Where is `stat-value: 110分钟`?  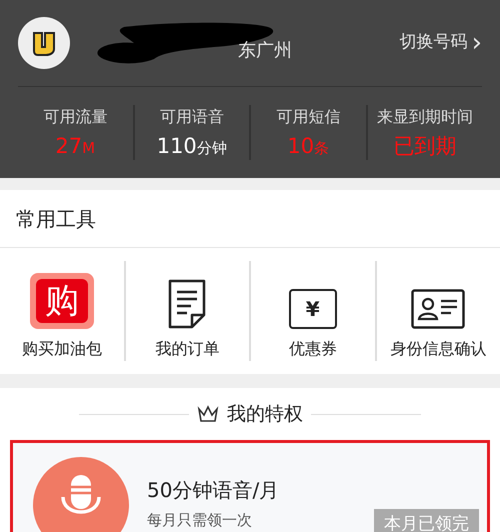 stat-value: 110分钟 is located at coordinates (191, 146).